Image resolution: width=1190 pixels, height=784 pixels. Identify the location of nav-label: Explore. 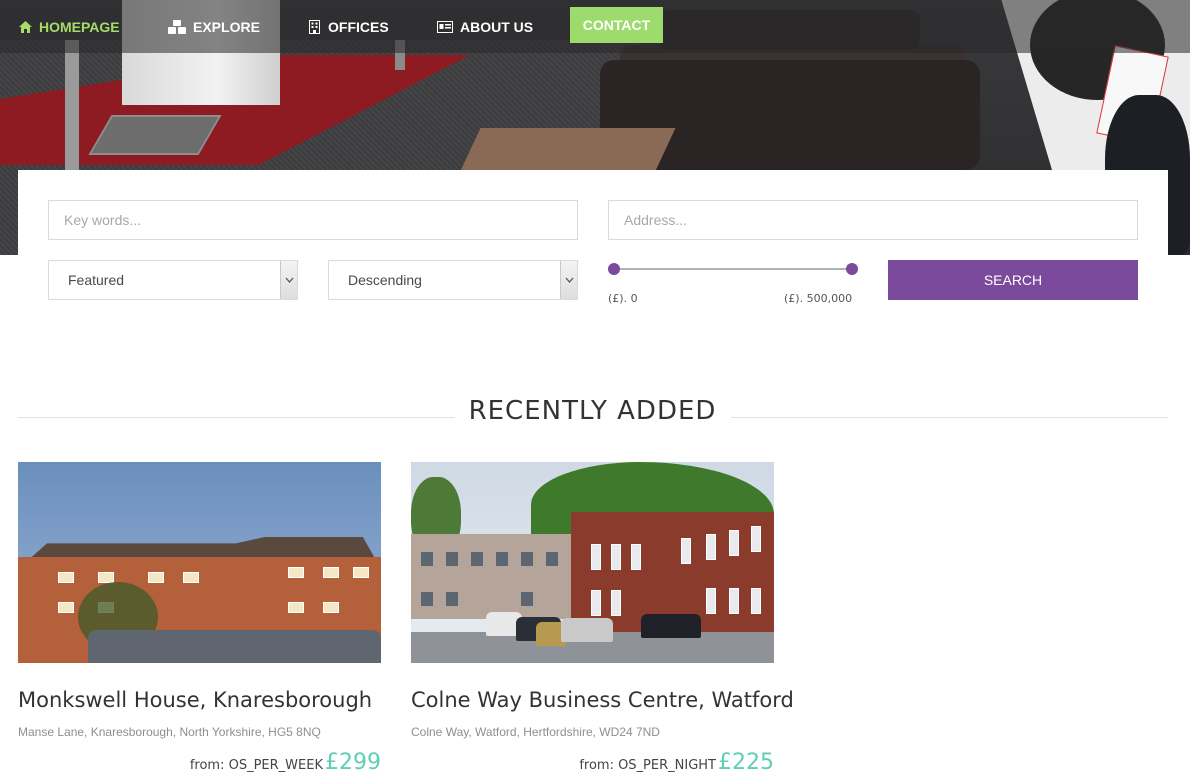
(226, 26).